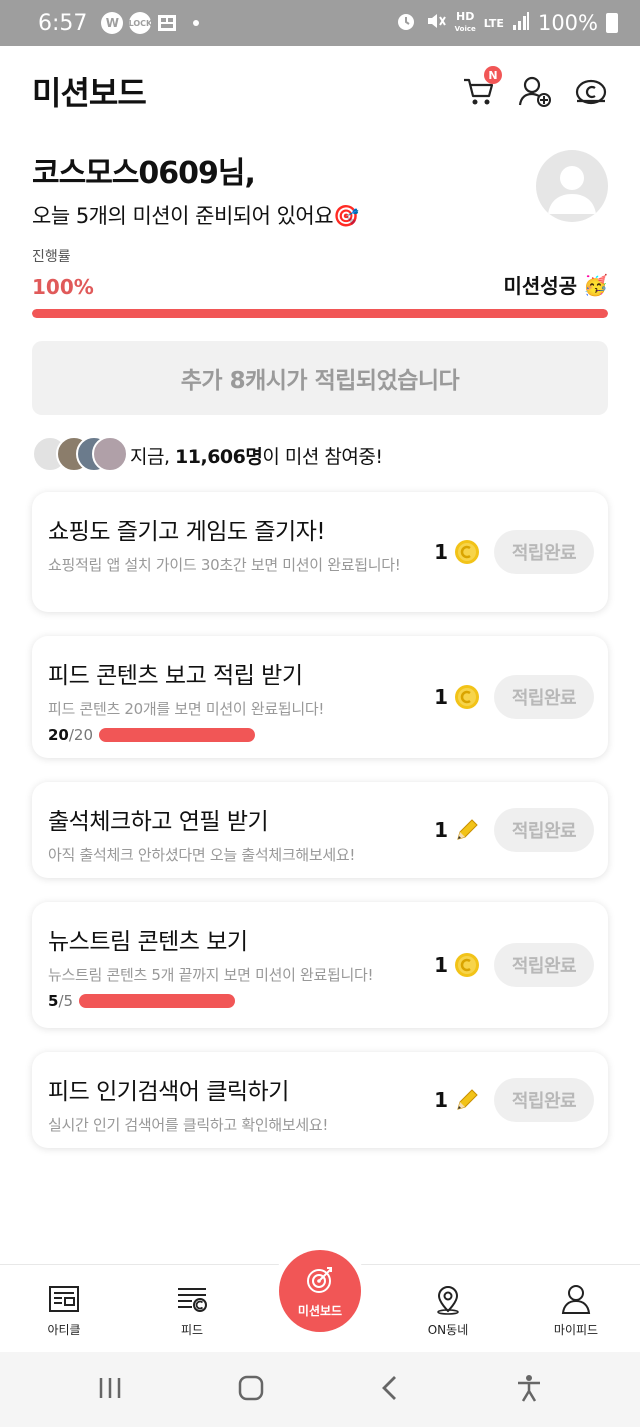  Describe the element at coordinates (80, 455) in the screenshot. I see `participant-avatars` at that location.